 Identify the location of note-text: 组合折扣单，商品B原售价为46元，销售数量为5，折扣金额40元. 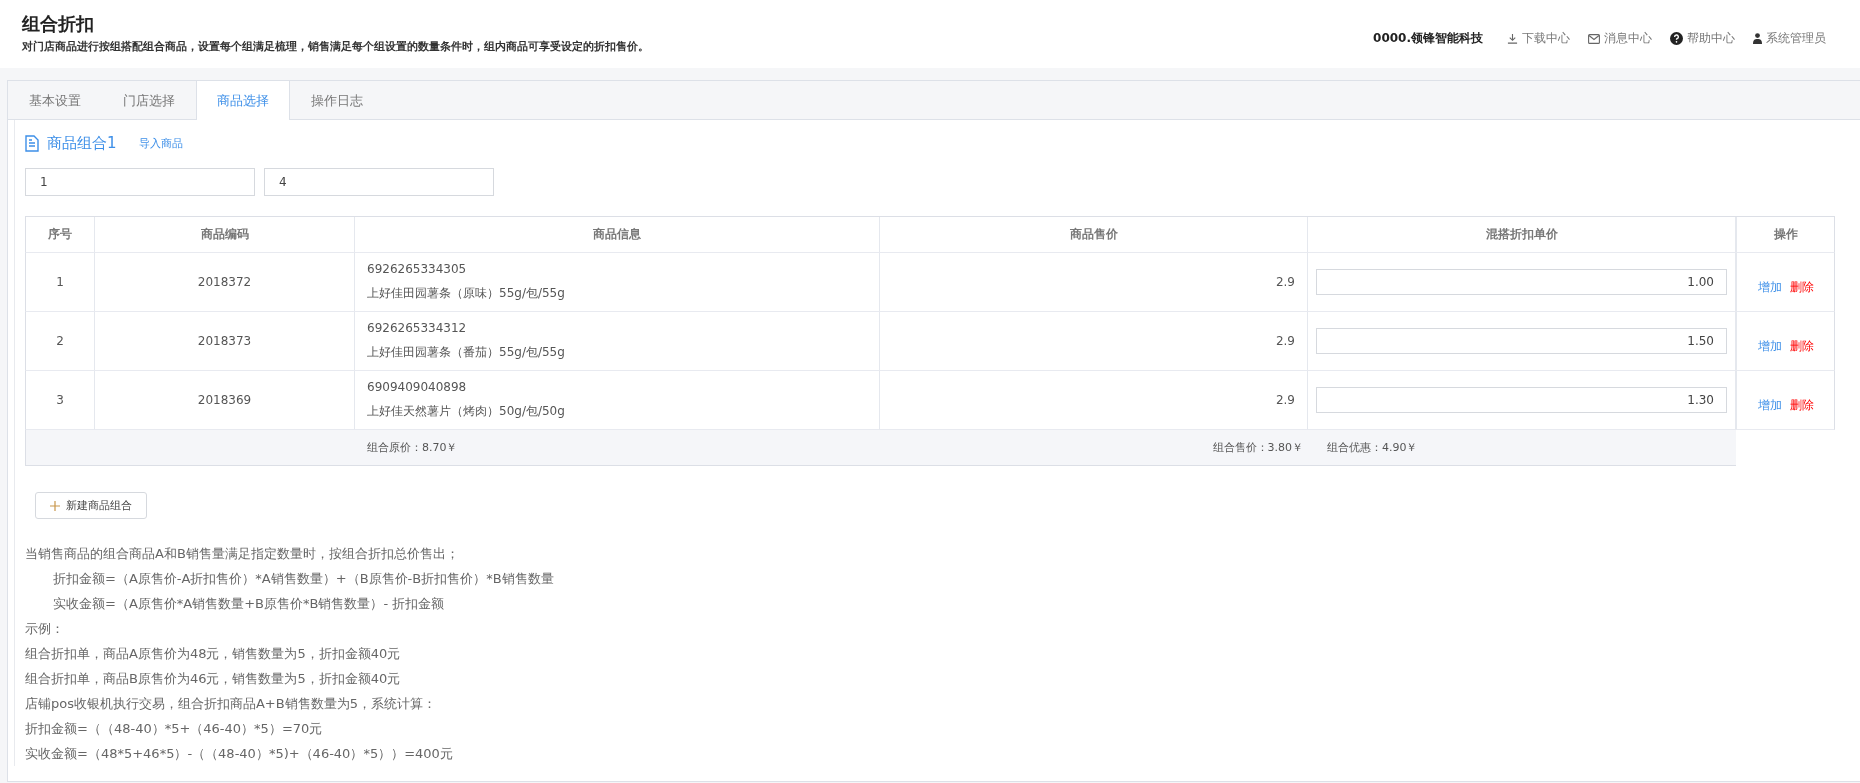
(213, 679).